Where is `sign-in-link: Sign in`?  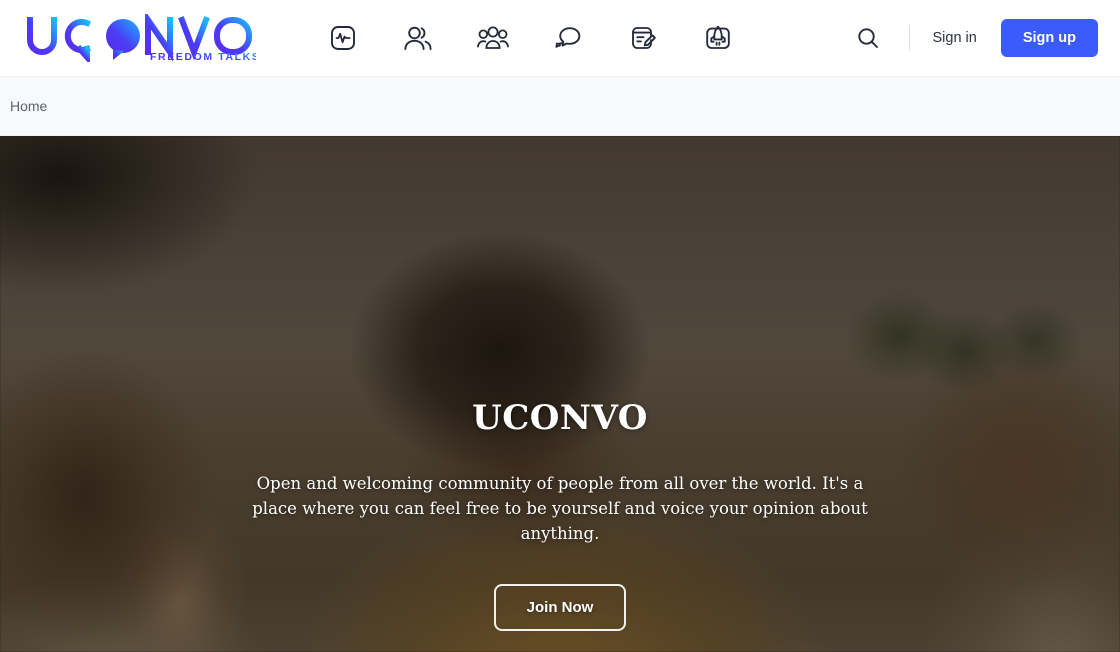 sign-in-link: Sign in is located at coordinates (954, 38).